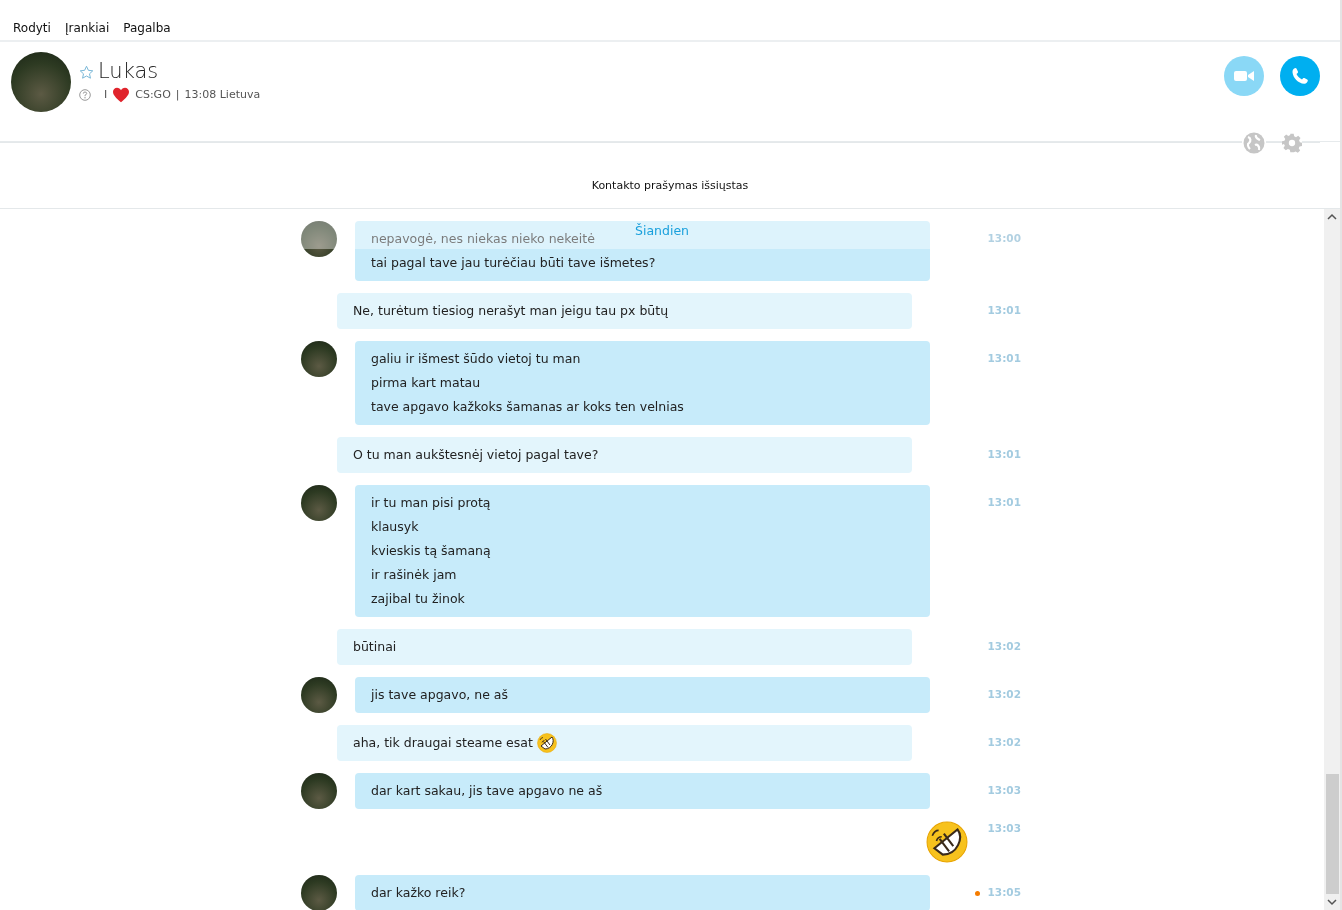 This screenshot has height=910, width=1342. I want to click on message-text: klausyk, so click(395, 527).